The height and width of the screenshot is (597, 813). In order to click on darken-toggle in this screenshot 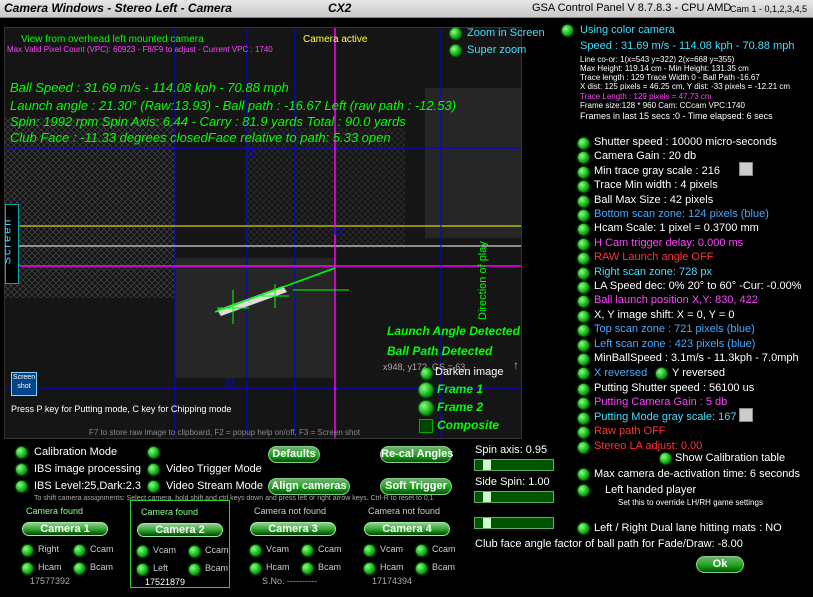, I will do `click(426, 373)`.